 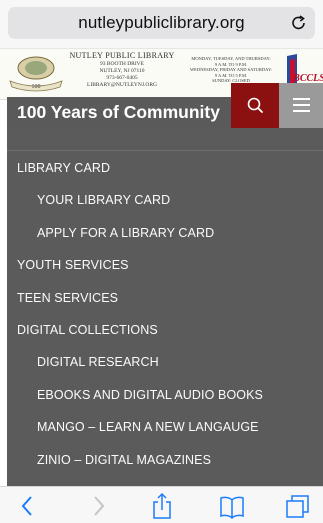 I want to click on url-text: nutleypubliclibrary.org, so click(x=161, y=23).